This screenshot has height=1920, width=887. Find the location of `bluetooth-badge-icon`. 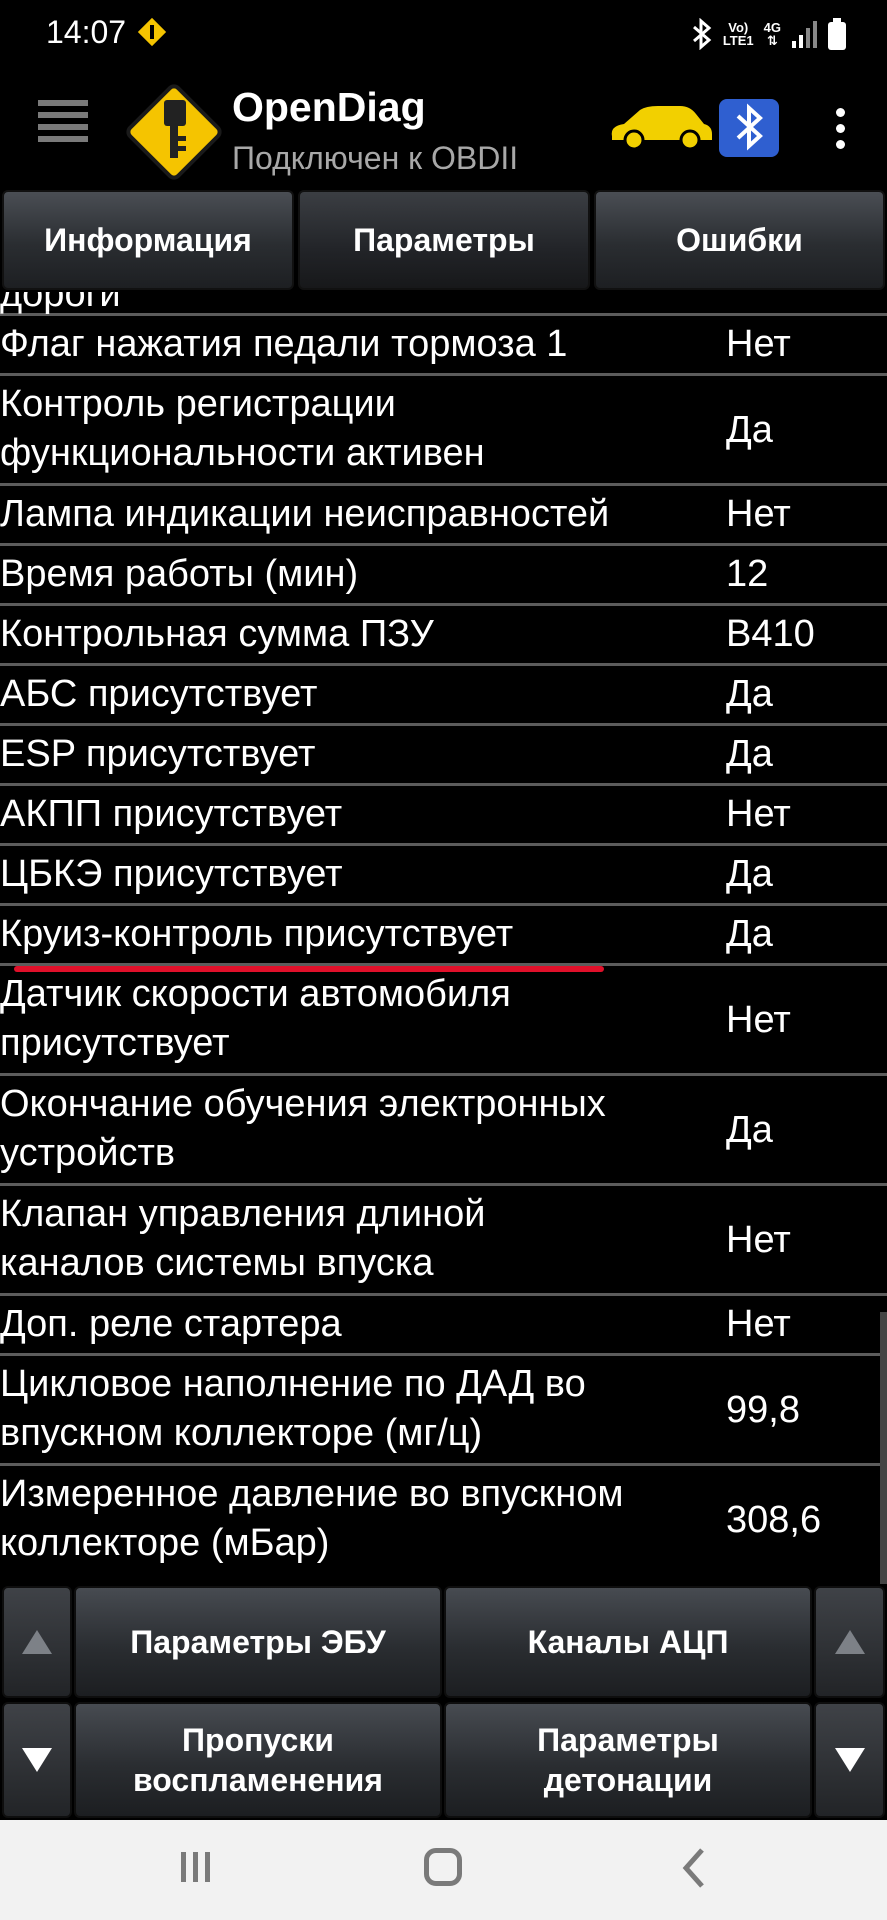

bluetooth-badge-icon is located at coordinates (749, 128).